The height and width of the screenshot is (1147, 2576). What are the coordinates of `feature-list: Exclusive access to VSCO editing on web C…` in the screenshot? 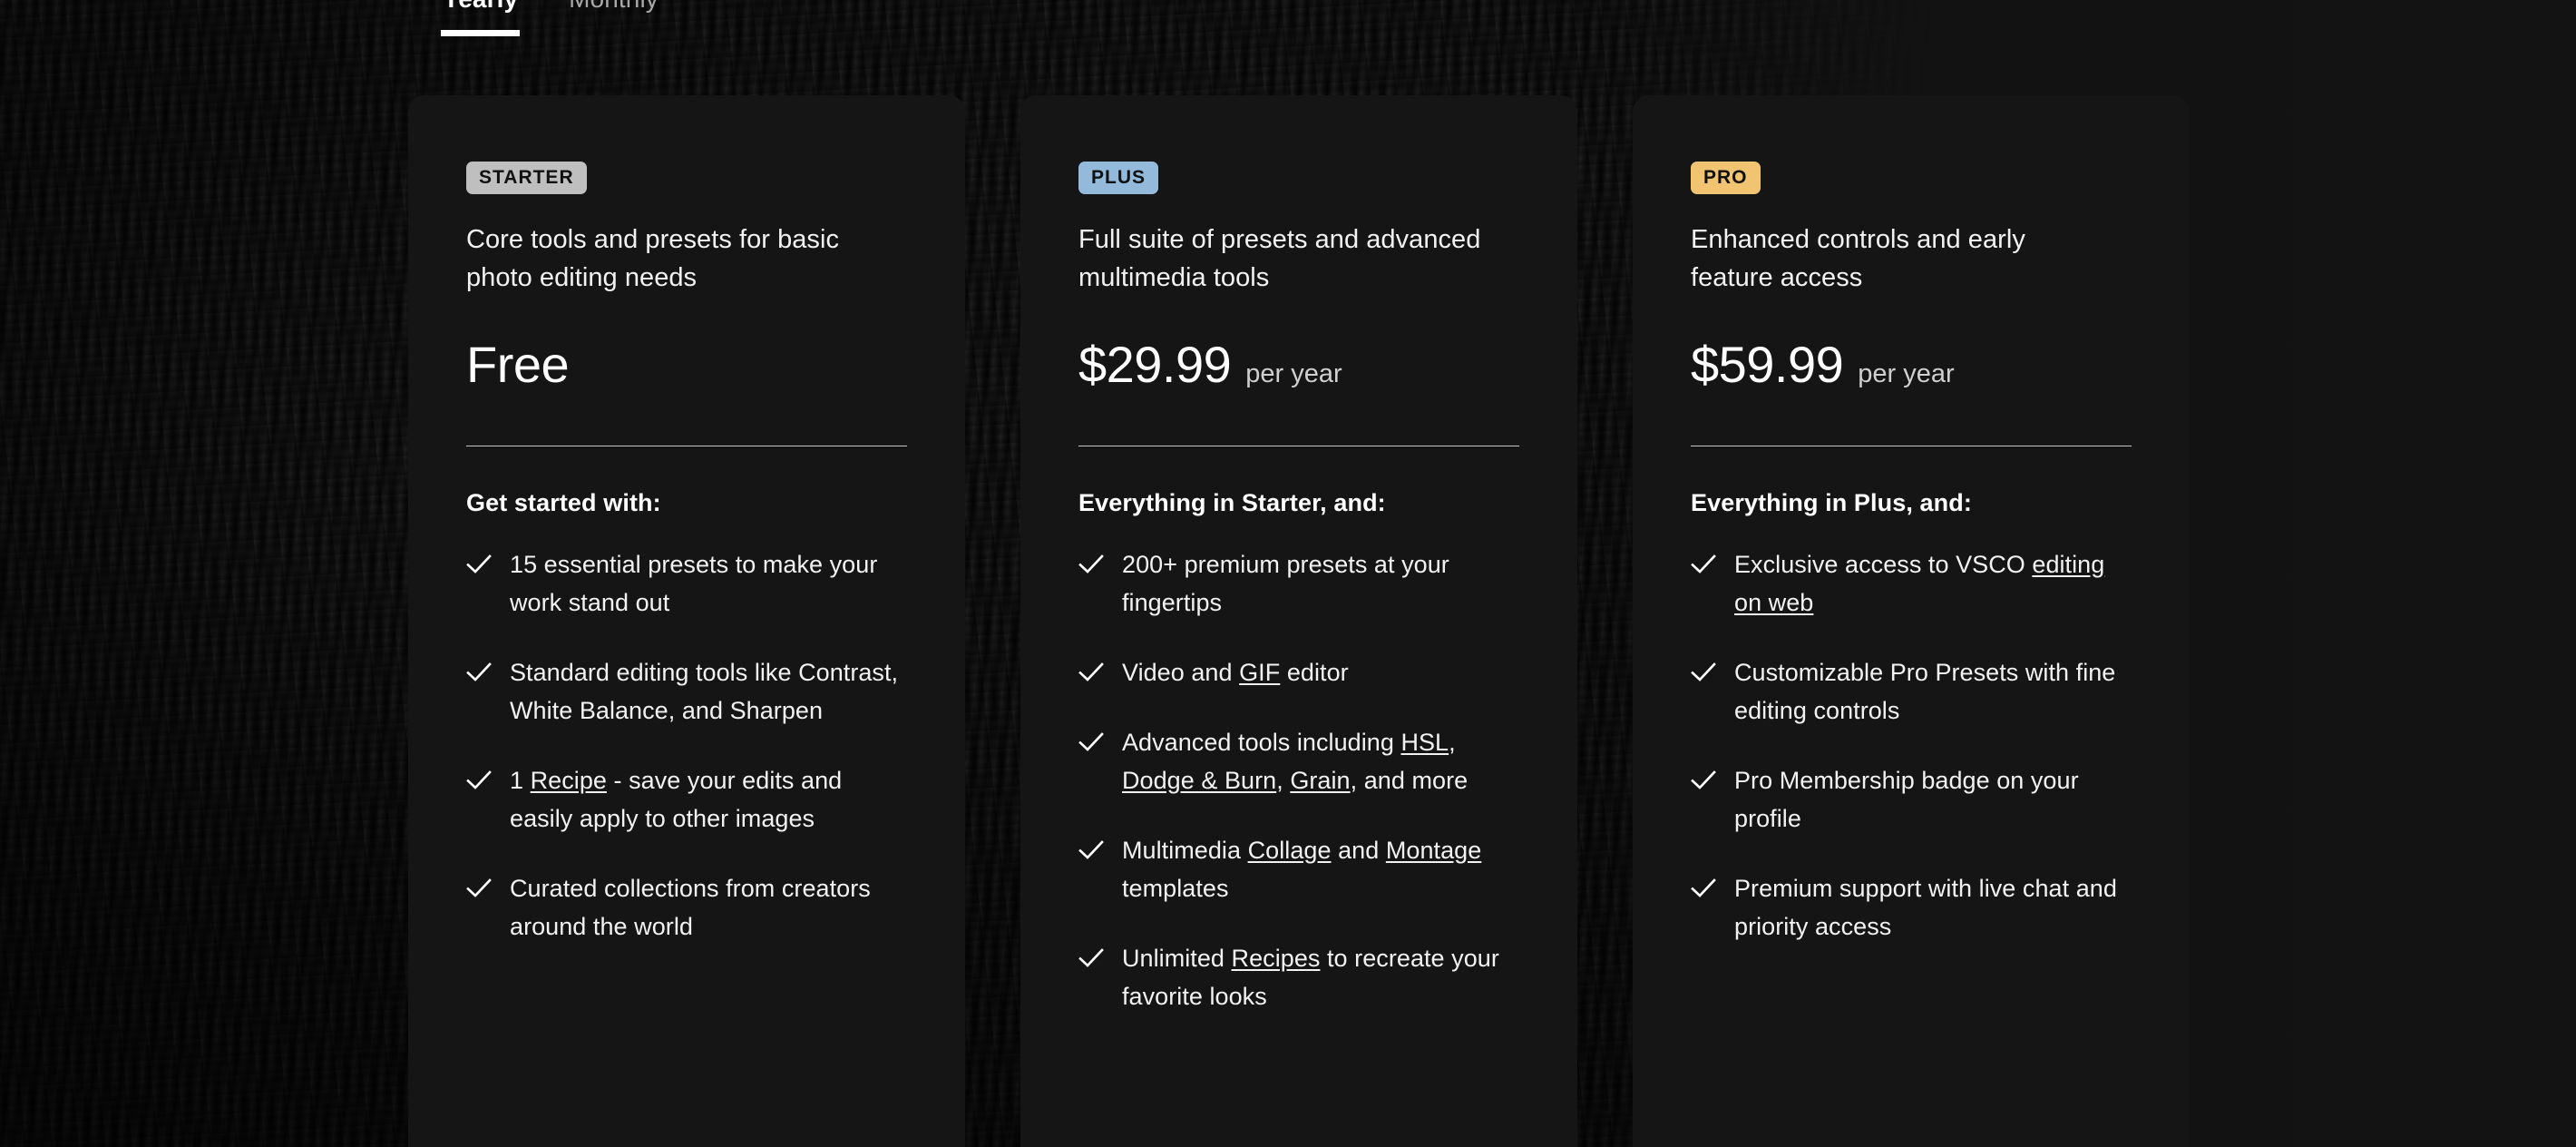 It's located at (1911, 745).